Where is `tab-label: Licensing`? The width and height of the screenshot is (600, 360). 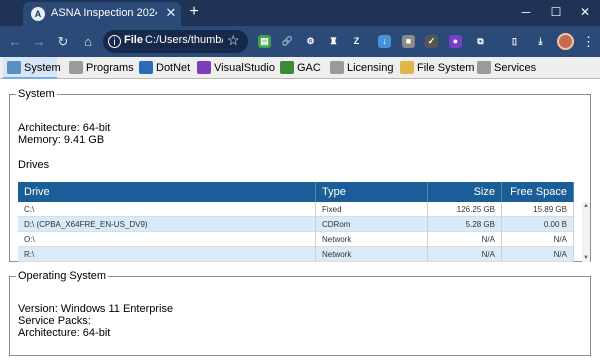 tab-label: Licensing is located at coordinates (370, 68).